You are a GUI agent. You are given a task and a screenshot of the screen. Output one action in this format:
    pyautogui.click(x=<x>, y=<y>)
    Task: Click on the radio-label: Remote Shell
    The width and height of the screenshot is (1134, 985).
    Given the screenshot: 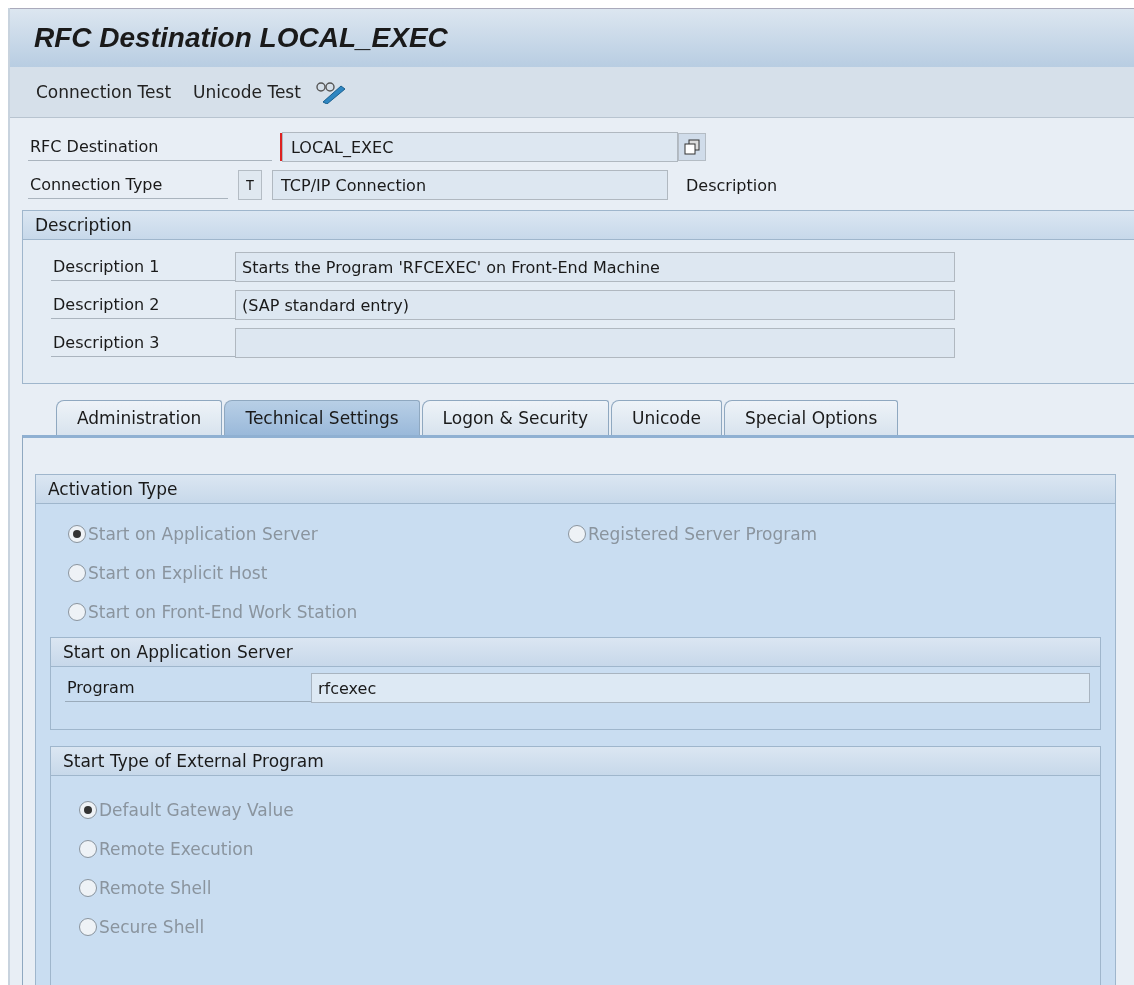 What is the action you would take?
    pyautogui.click(x=155, y=887)
    